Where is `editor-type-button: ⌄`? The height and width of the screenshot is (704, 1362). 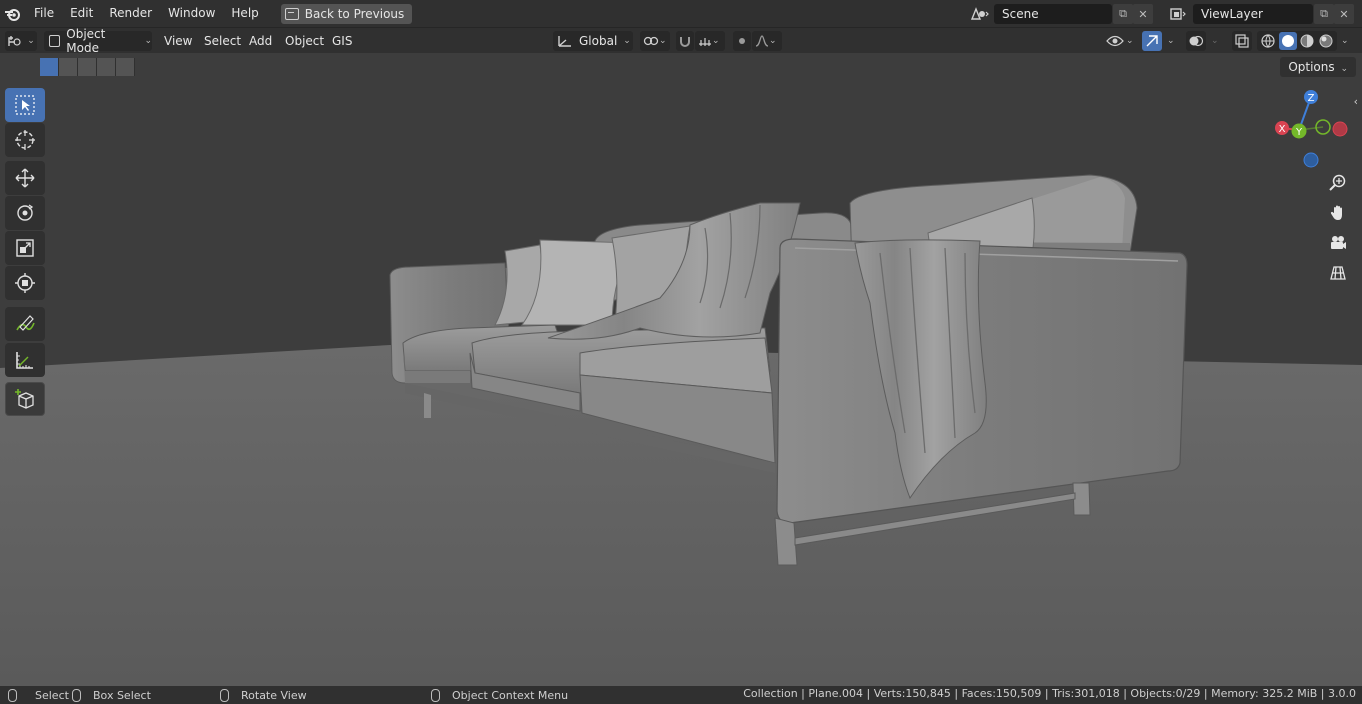 editor-type-button: ⌄ is located at coordinates (21, 41).